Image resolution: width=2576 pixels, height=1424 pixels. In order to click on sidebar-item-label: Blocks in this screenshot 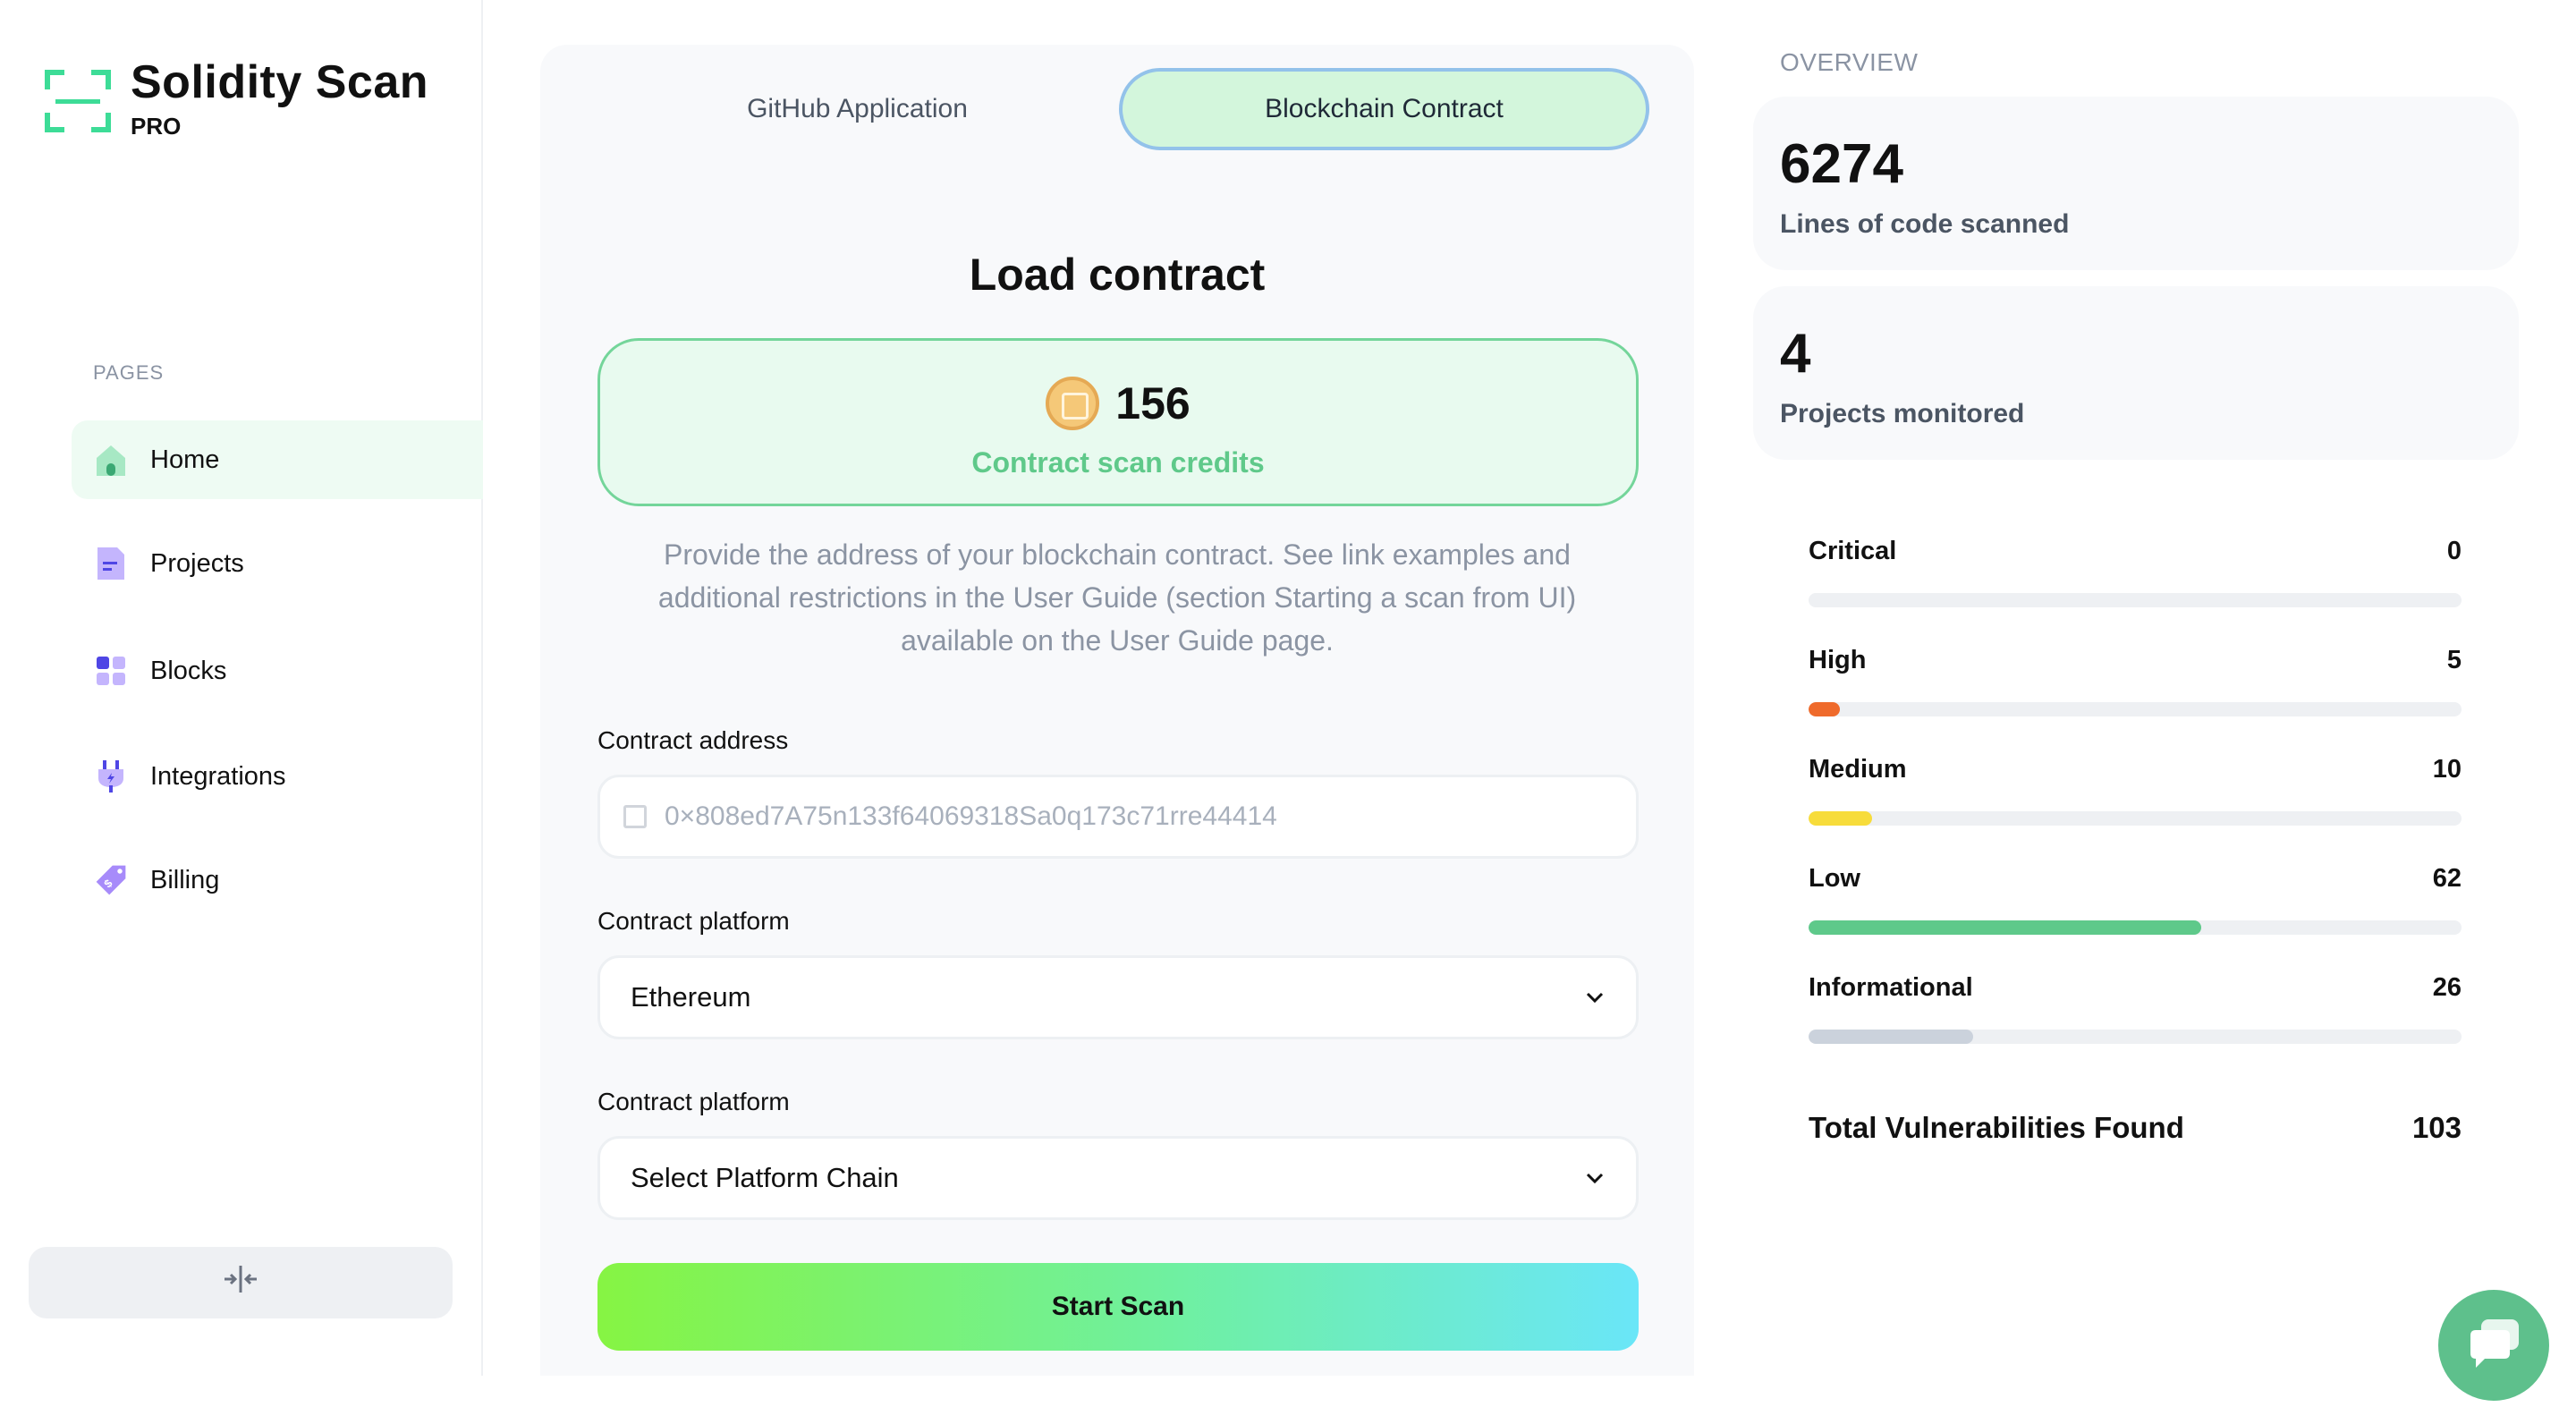, I will do `click(188, 670)`.